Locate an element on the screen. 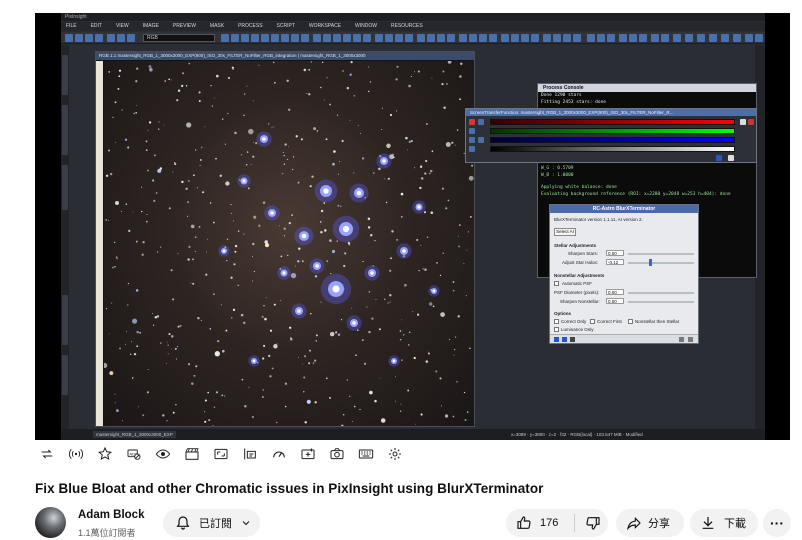  stf-reset-icon is located at coordinates (743, 122).